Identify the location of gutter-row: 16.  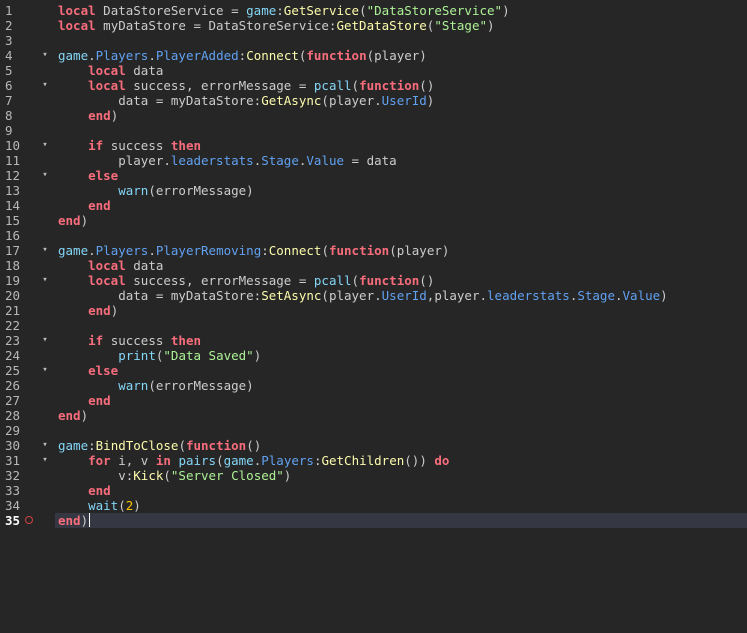
(27, 235).